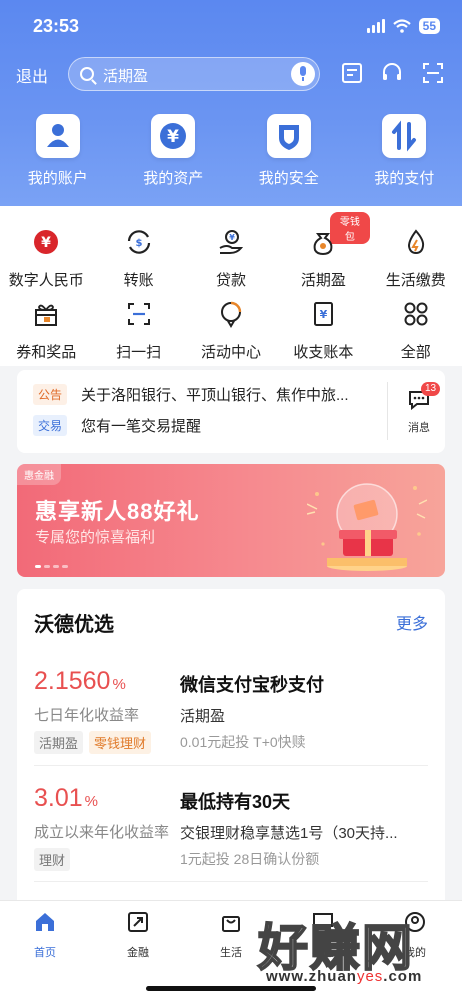  I want to click on product-tag: 理财, so click(52, 859).